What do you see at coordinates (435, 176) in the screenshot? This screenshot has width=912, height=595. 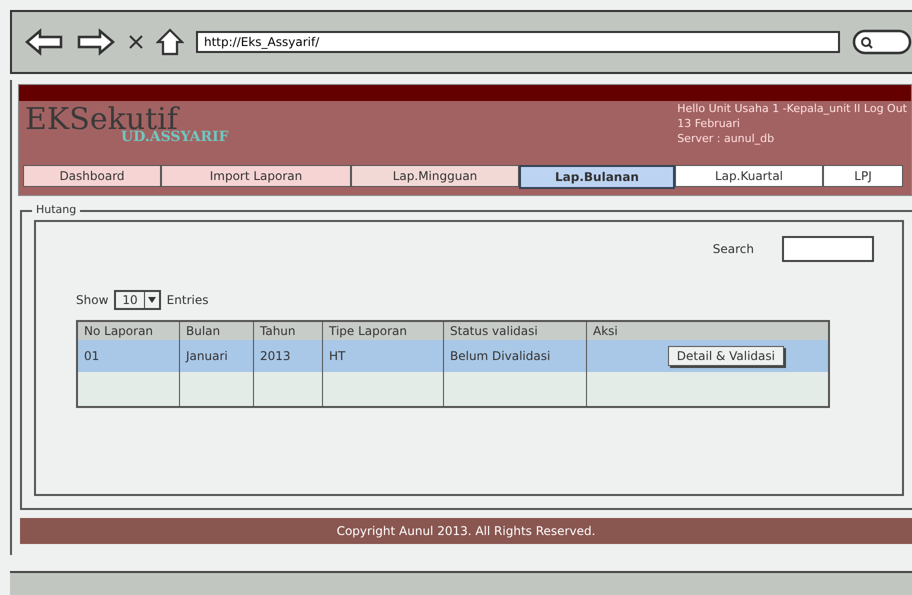 I see `nav-tab: Lap.Mingguan` at bounding box center [435, 176].